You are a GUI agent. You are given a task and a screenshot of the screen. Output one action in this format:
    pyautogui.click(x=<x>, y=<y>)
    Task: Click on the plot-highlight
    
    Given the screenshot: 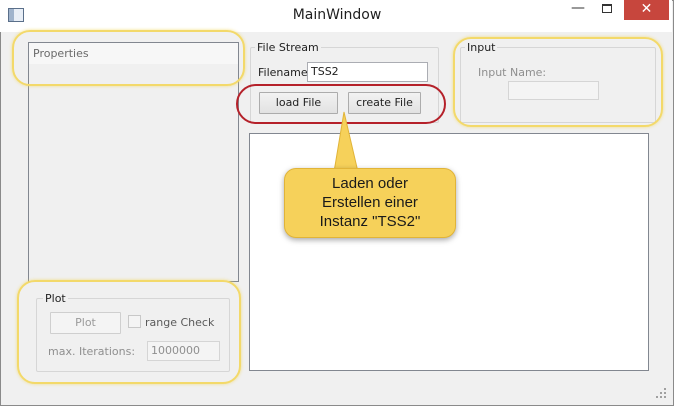 What is the action you would take?
    pyautogui.click(x=129, y=332)
    